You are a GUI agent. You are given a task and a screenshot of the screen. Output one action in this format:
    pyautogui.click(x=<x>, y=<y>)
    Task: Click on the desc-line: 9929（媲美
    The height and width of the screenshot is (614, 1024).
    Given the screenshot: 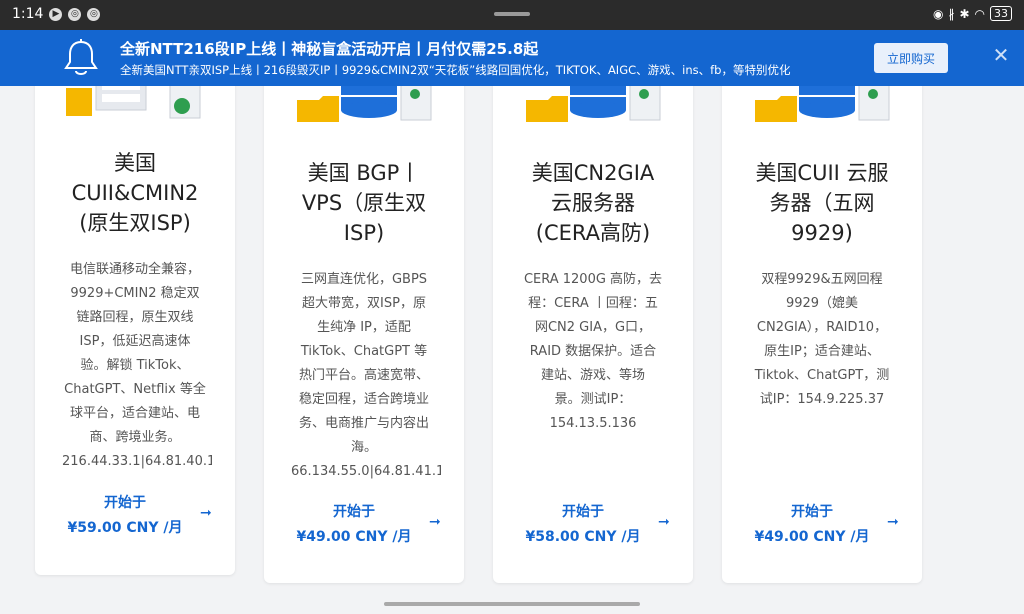 What is the action you would take?
    pyautogui.click(x=822, y=303)
    